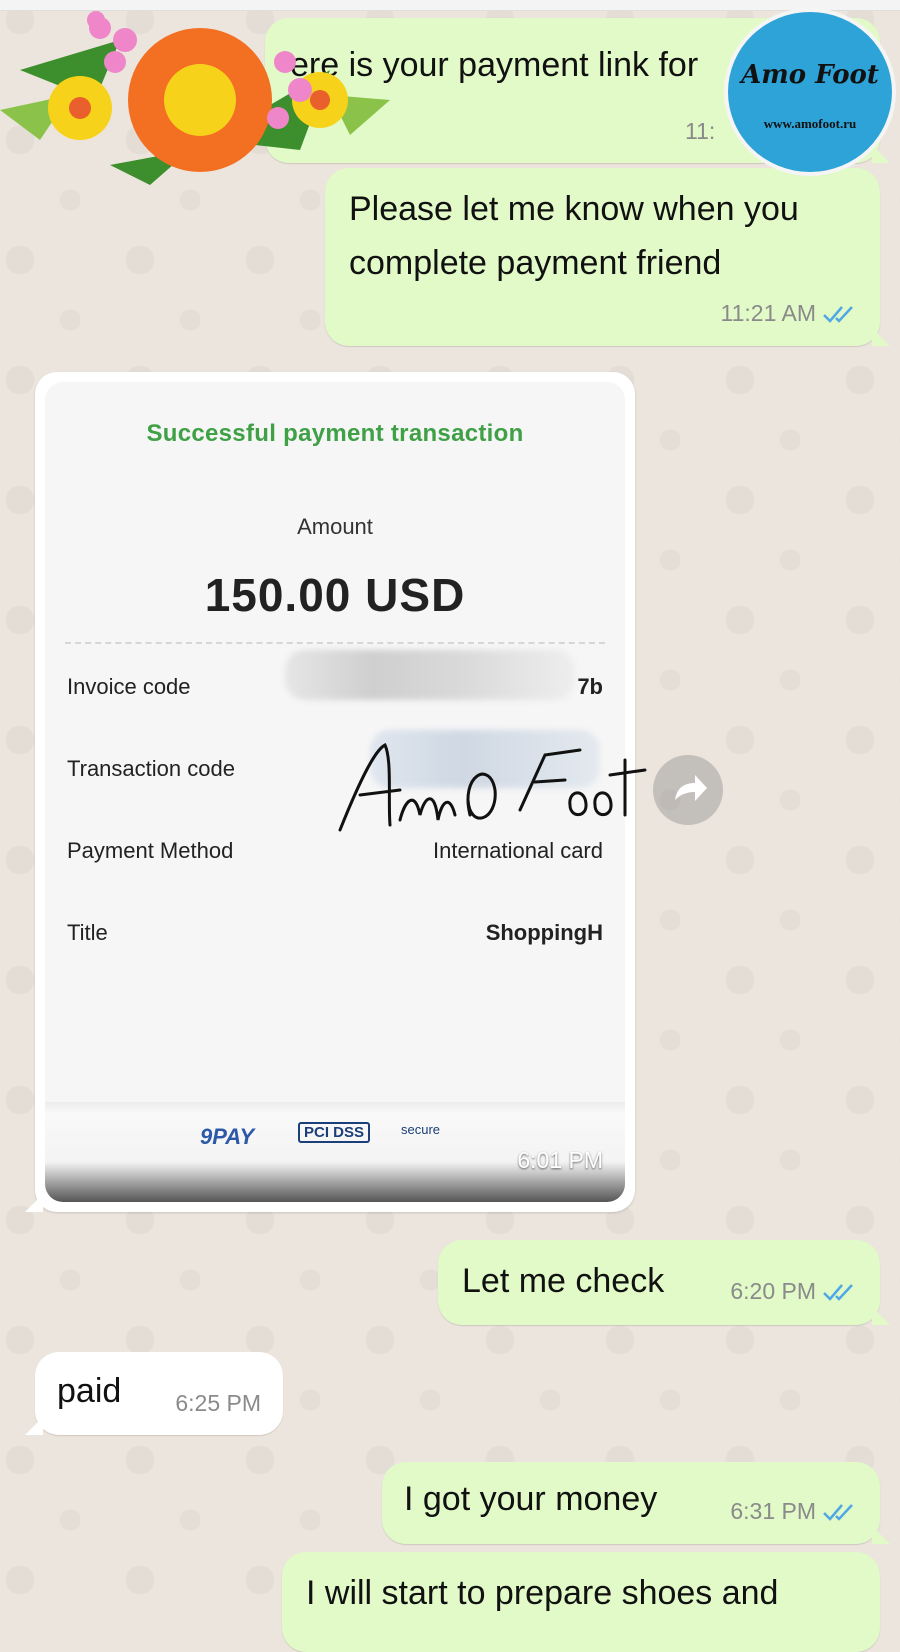 The width and height of the screenshot is (900, 1652). Describe the element at coordinates (590, 686) in the screenshot. I see `row-value: 7b` at that location.